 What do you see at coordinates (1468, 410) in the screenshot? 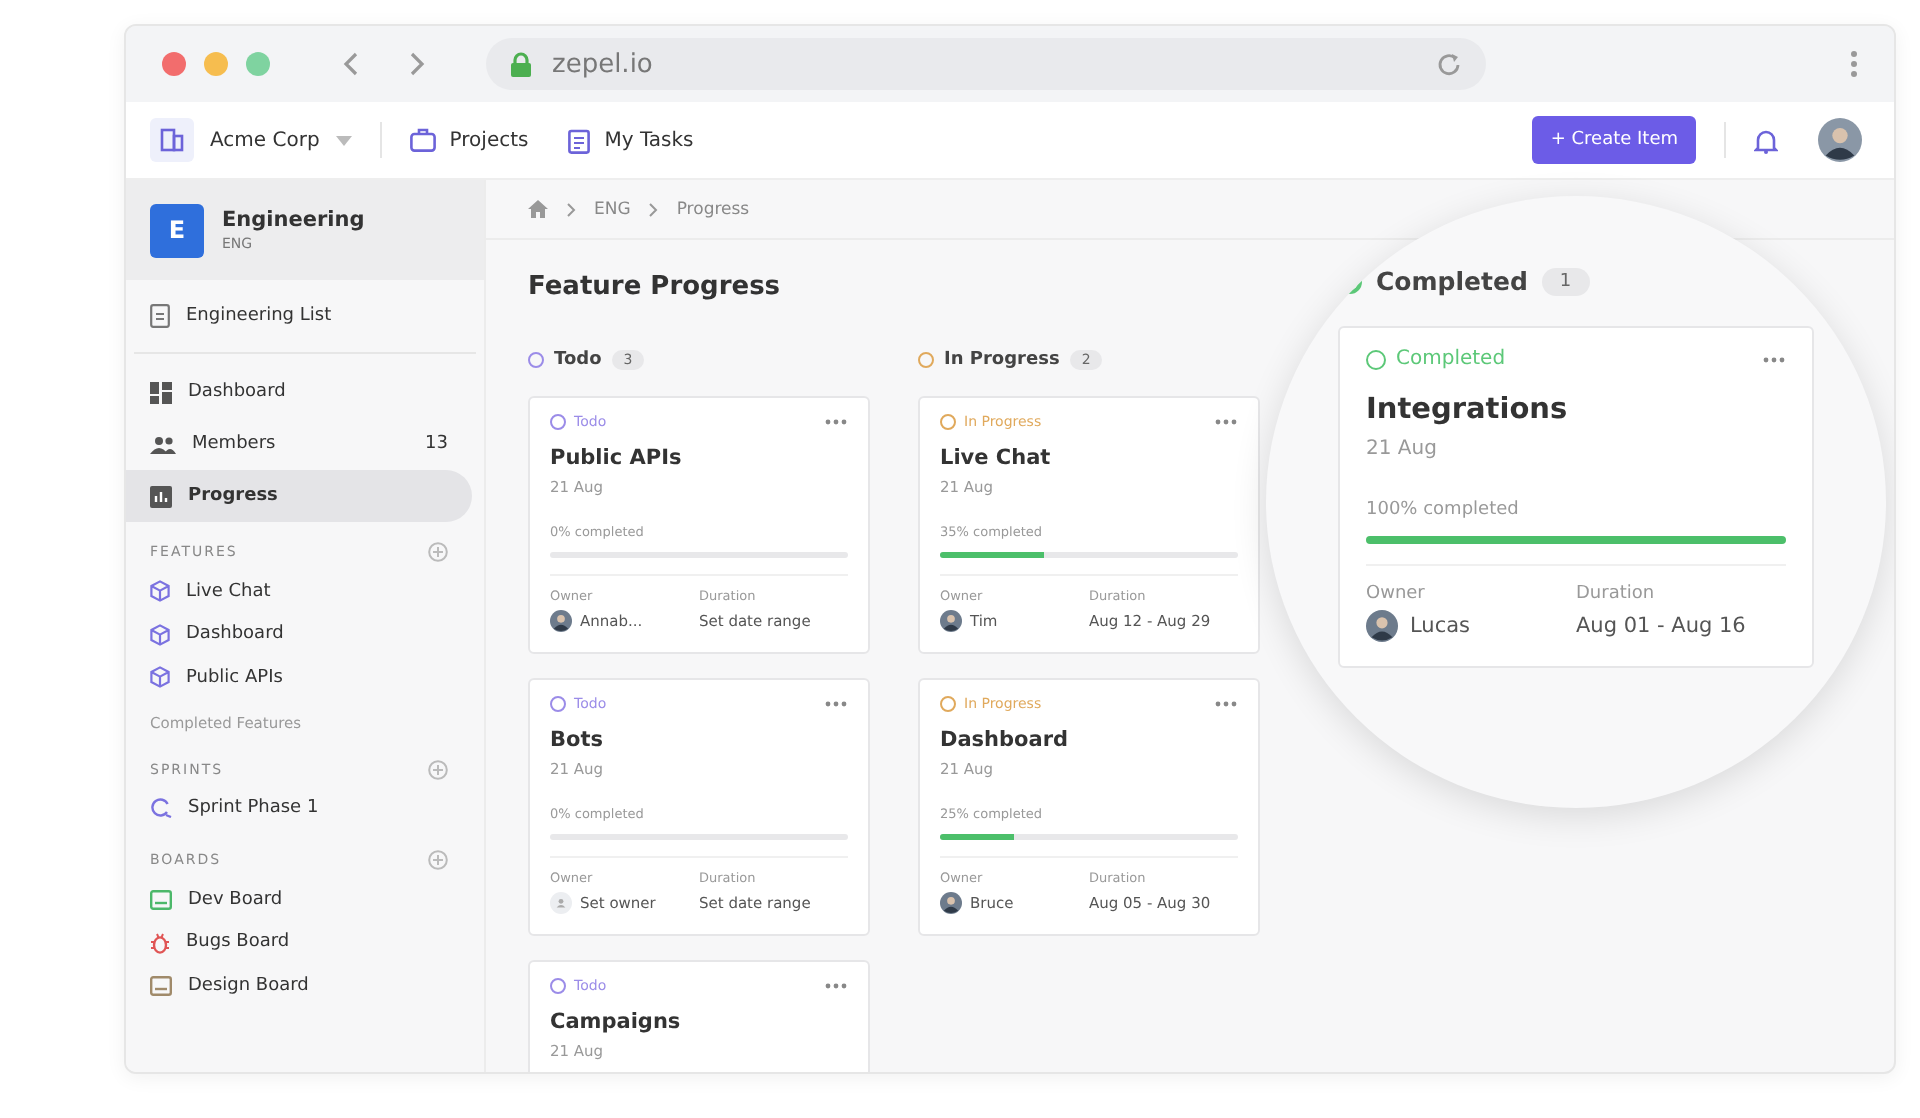
I see `card-title: Integrations` at bounding box center [1468, 410].